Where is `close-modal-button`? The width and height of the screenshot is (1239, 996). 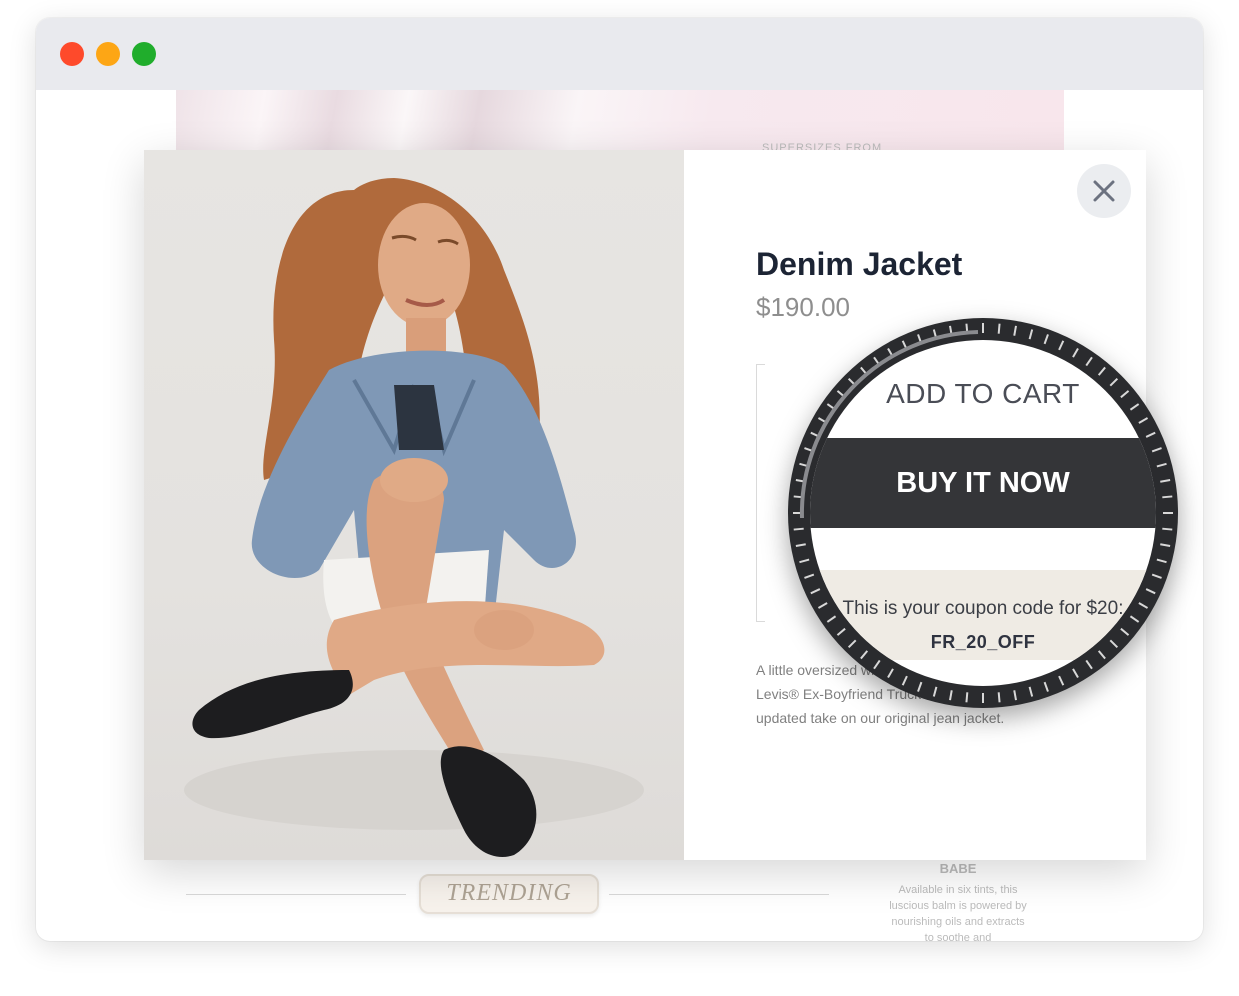
close-modal-button is located at coordinates (1104, 191).